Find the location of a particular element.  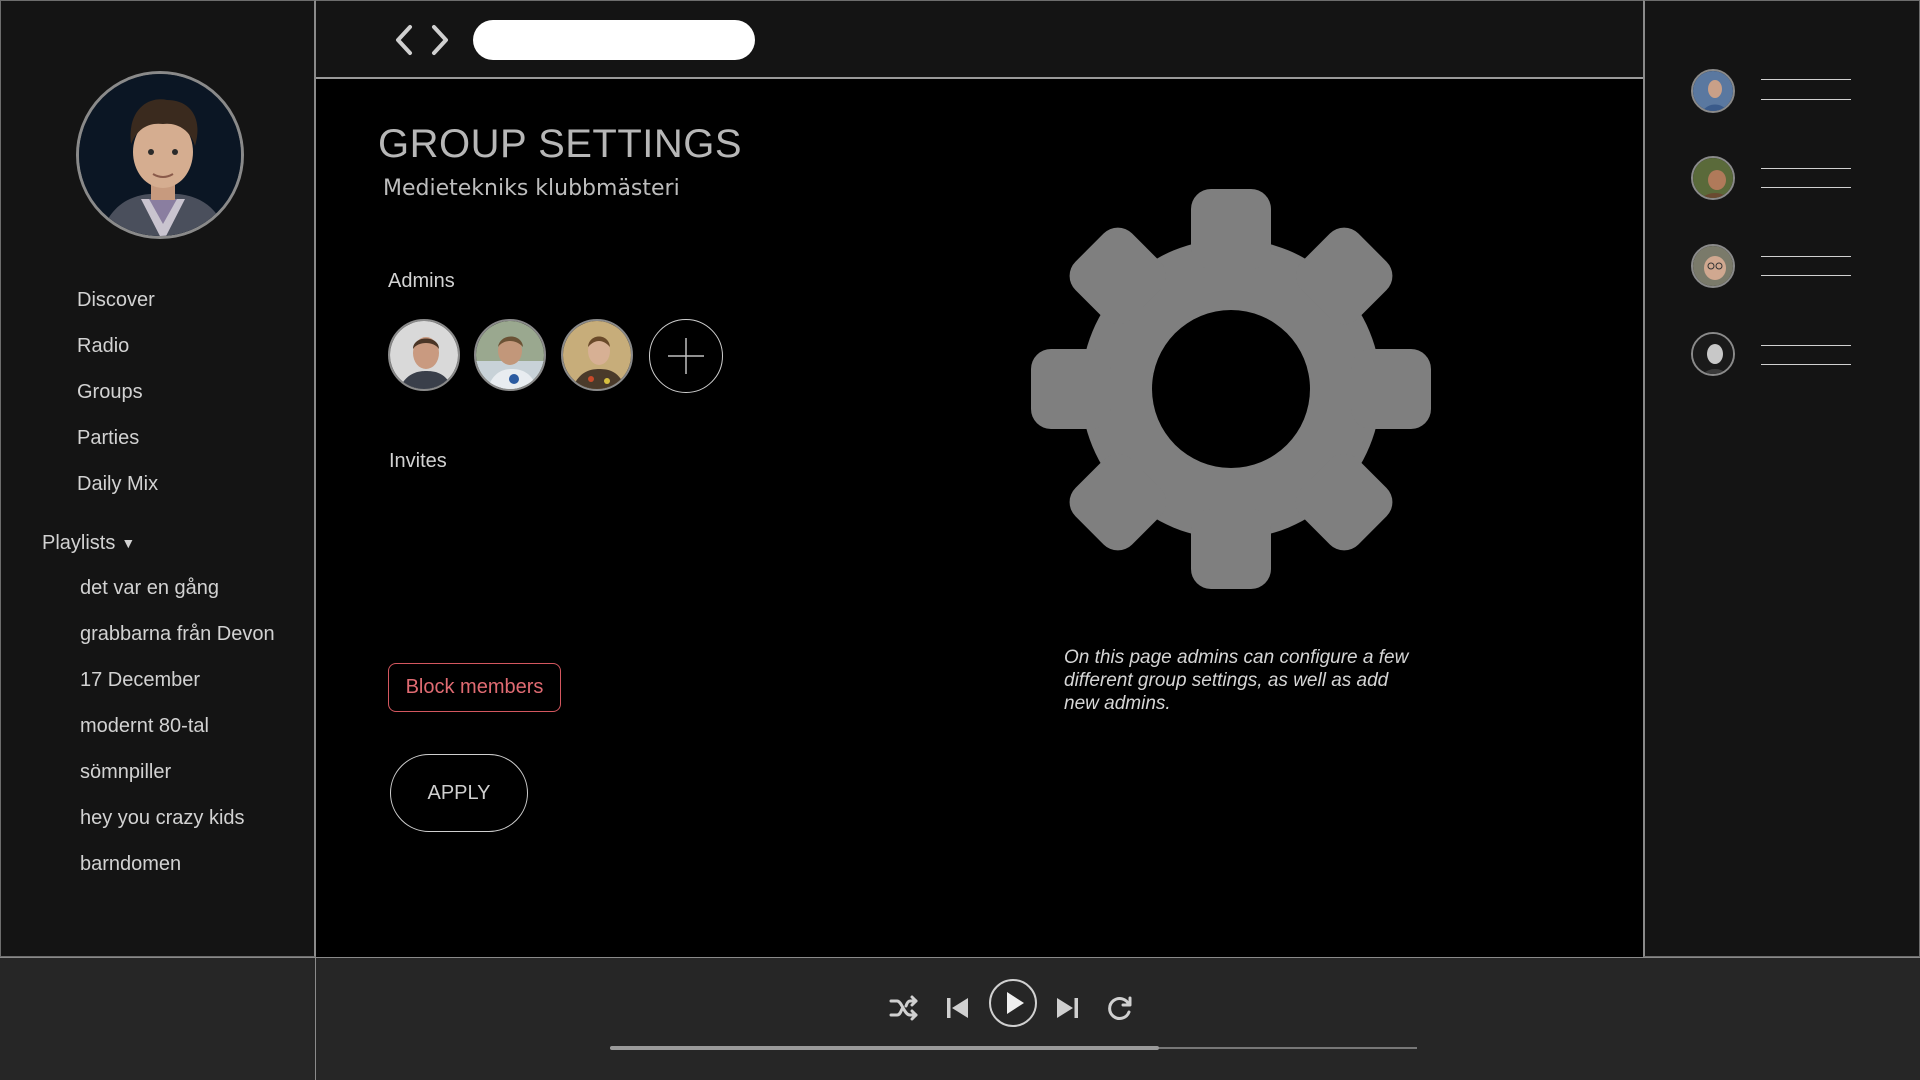

chevron-right-icon is located at coordinates (440, 40).